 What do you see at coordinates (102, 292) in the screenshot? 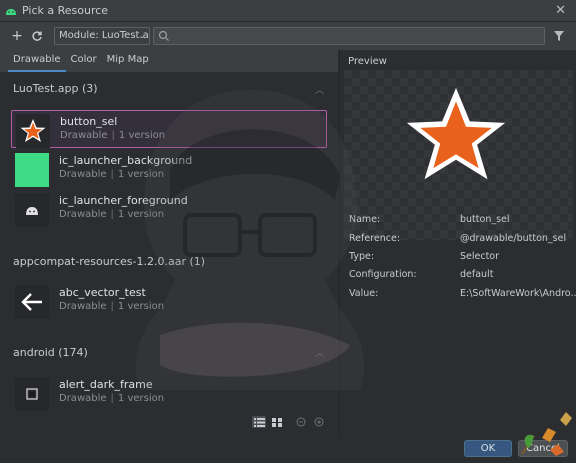
I see `resource-name: abc_vector_test` at bounding box center [102, 292].